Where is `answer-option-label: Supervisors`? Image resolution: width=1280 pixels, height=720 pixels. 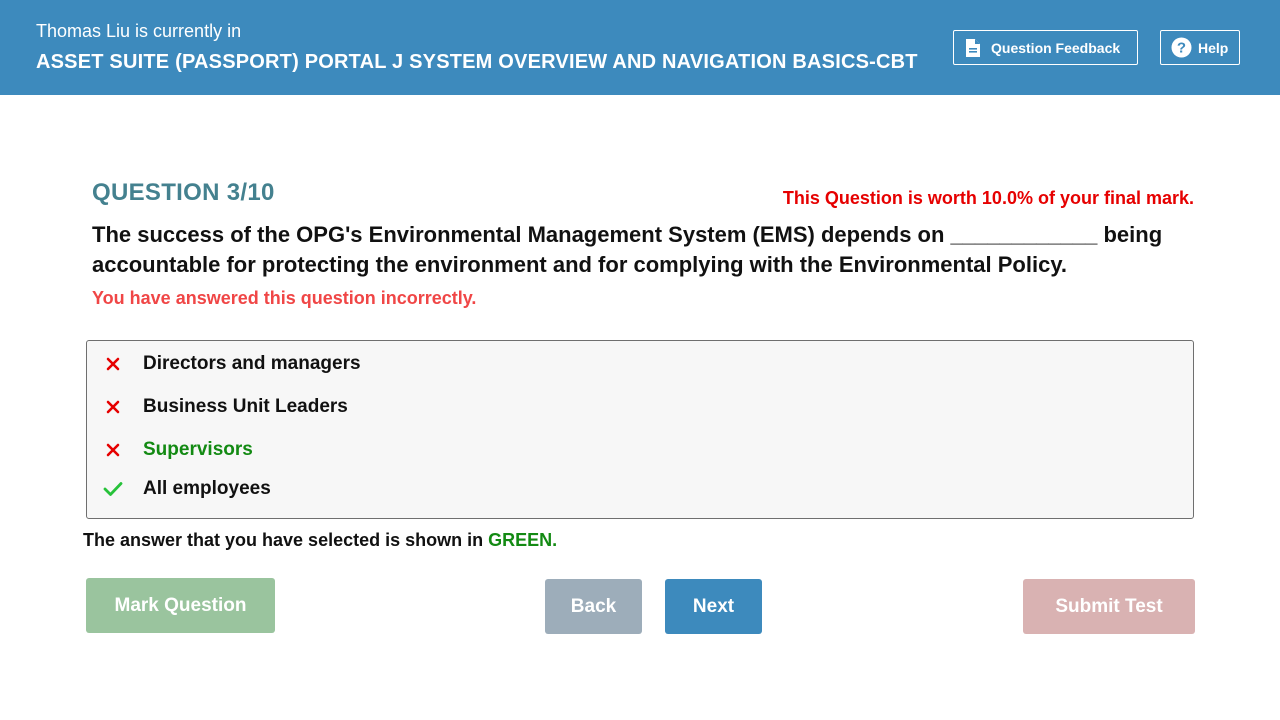 answer-option-label: Supervisors is located at coordinates (198, 449).